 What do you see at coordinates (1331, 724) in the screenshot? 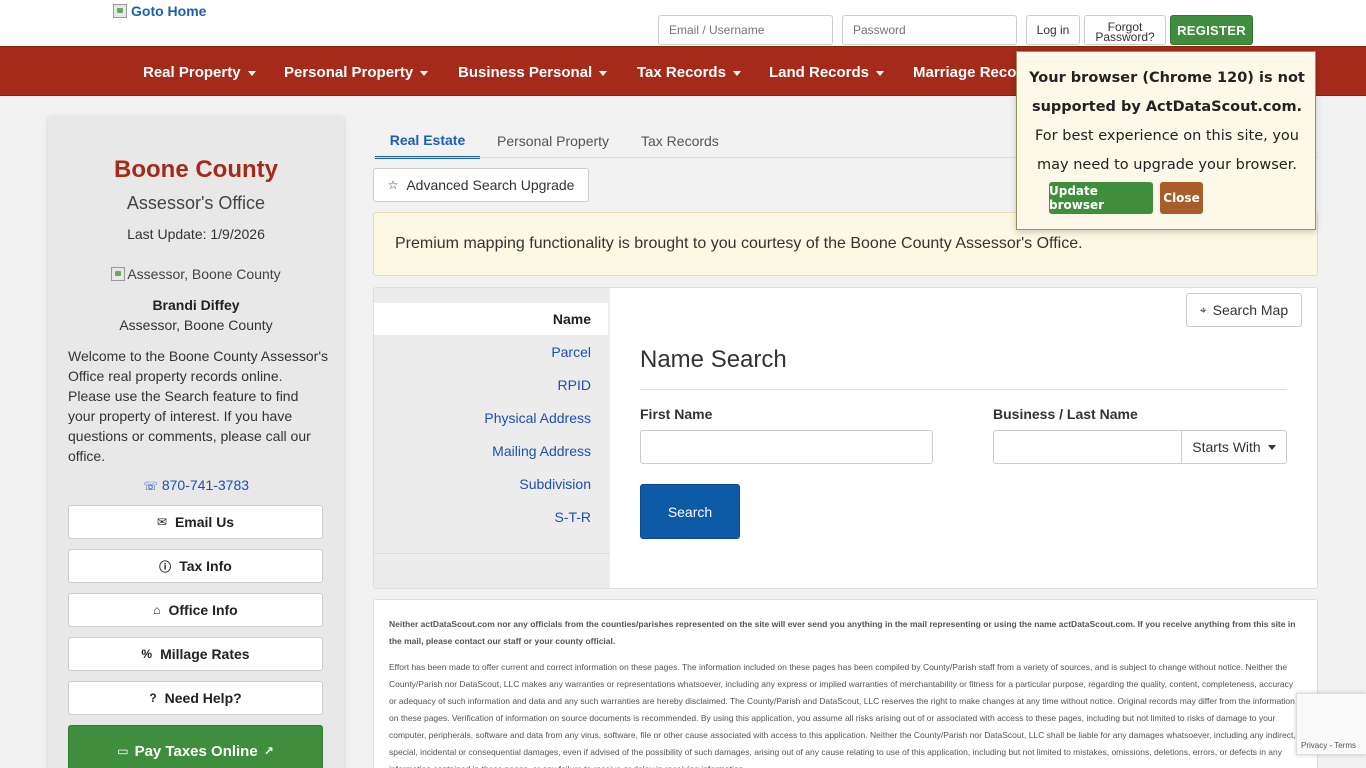
I see `recaptcha-badge: Privacy - Terms` at bounding box center [1331, 724].